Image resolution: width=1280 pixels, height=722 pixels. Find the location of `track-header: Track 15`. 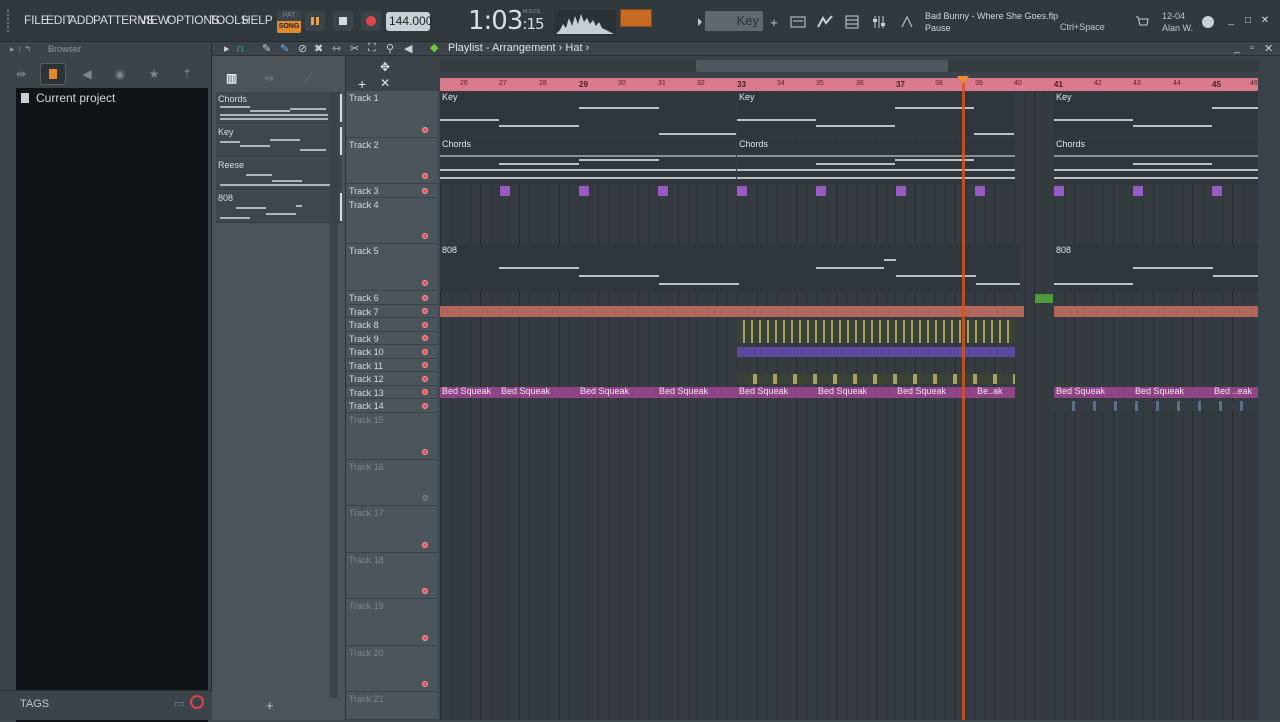

track-header: Track 15 is located at coordinates (392, 436).